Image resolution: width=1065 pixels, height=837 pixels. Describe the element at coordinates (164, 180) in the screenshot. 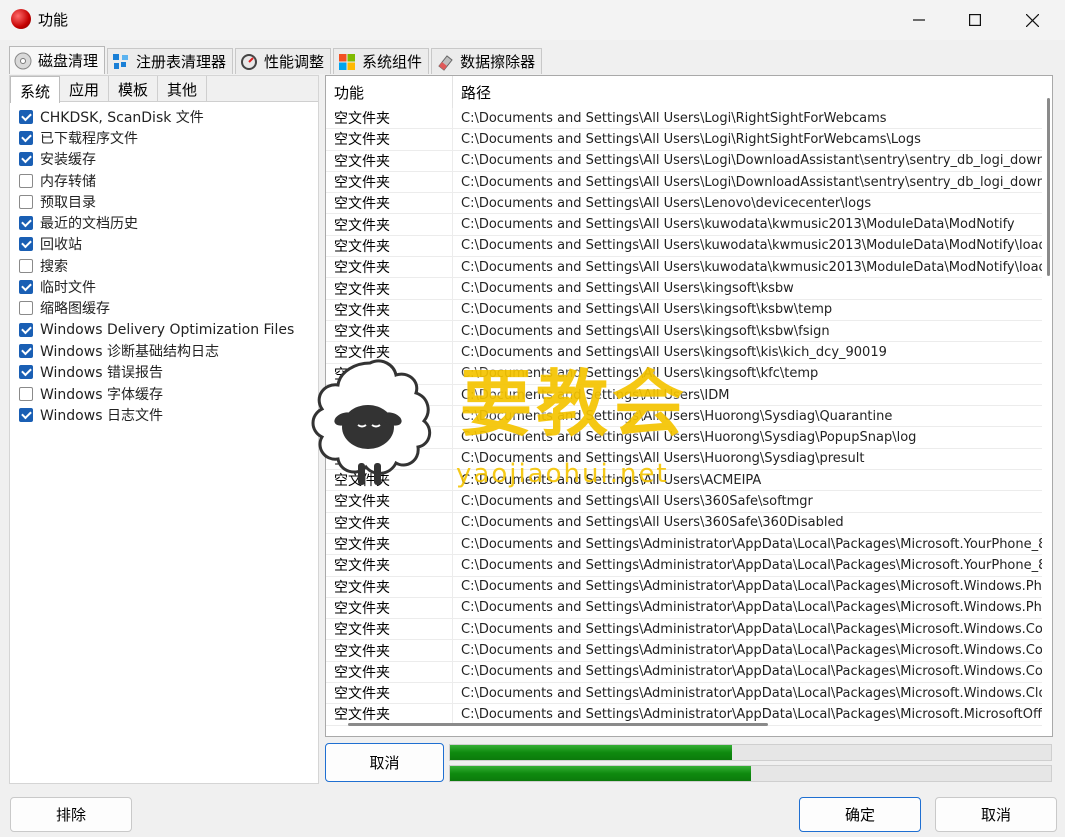

I see `check-item: 内存转储` at that location.